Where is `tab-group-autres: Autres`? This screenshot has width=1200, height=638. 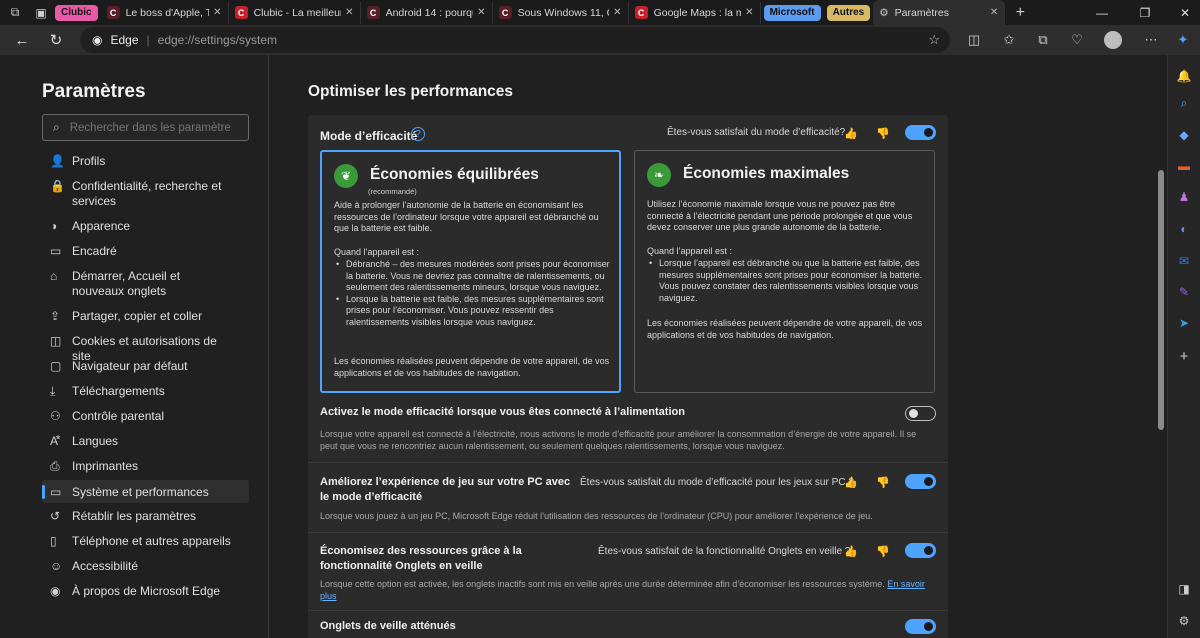
tab-group-autres: Autres is located at coordinates (848, 12).